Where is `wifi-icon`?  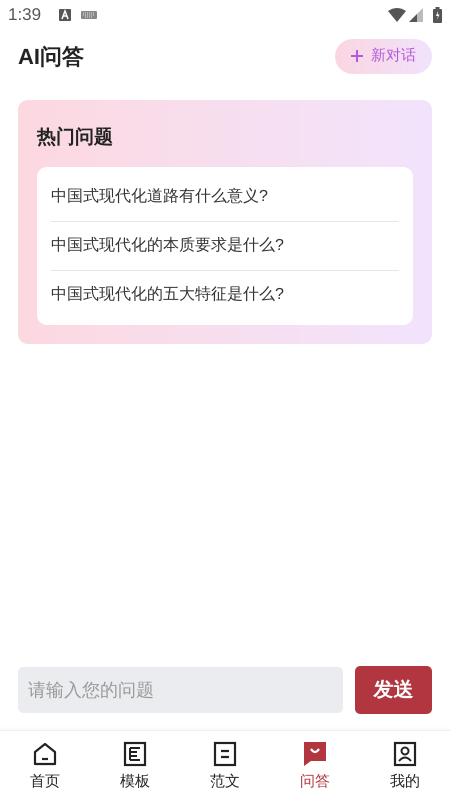
wifi-icon is located at coordinates (397, 15).